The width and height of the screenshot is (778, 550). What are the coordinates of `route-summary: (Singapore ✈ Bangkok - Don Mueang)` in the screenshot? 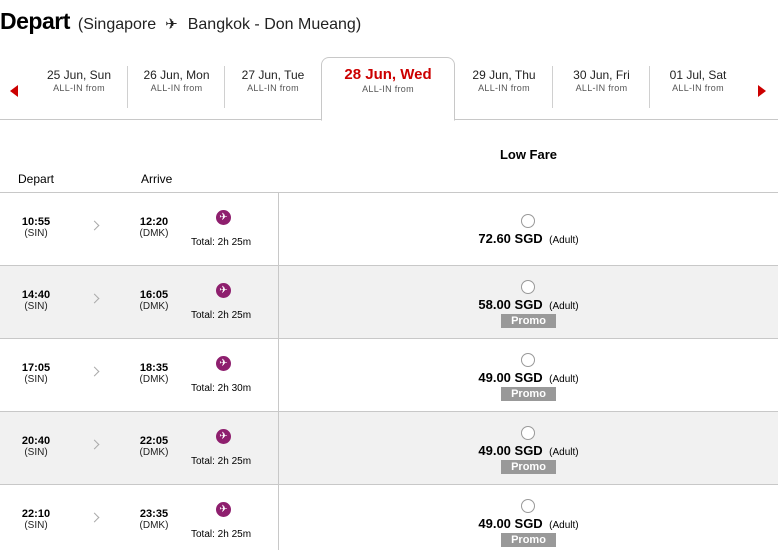 It's located at (219, 24).